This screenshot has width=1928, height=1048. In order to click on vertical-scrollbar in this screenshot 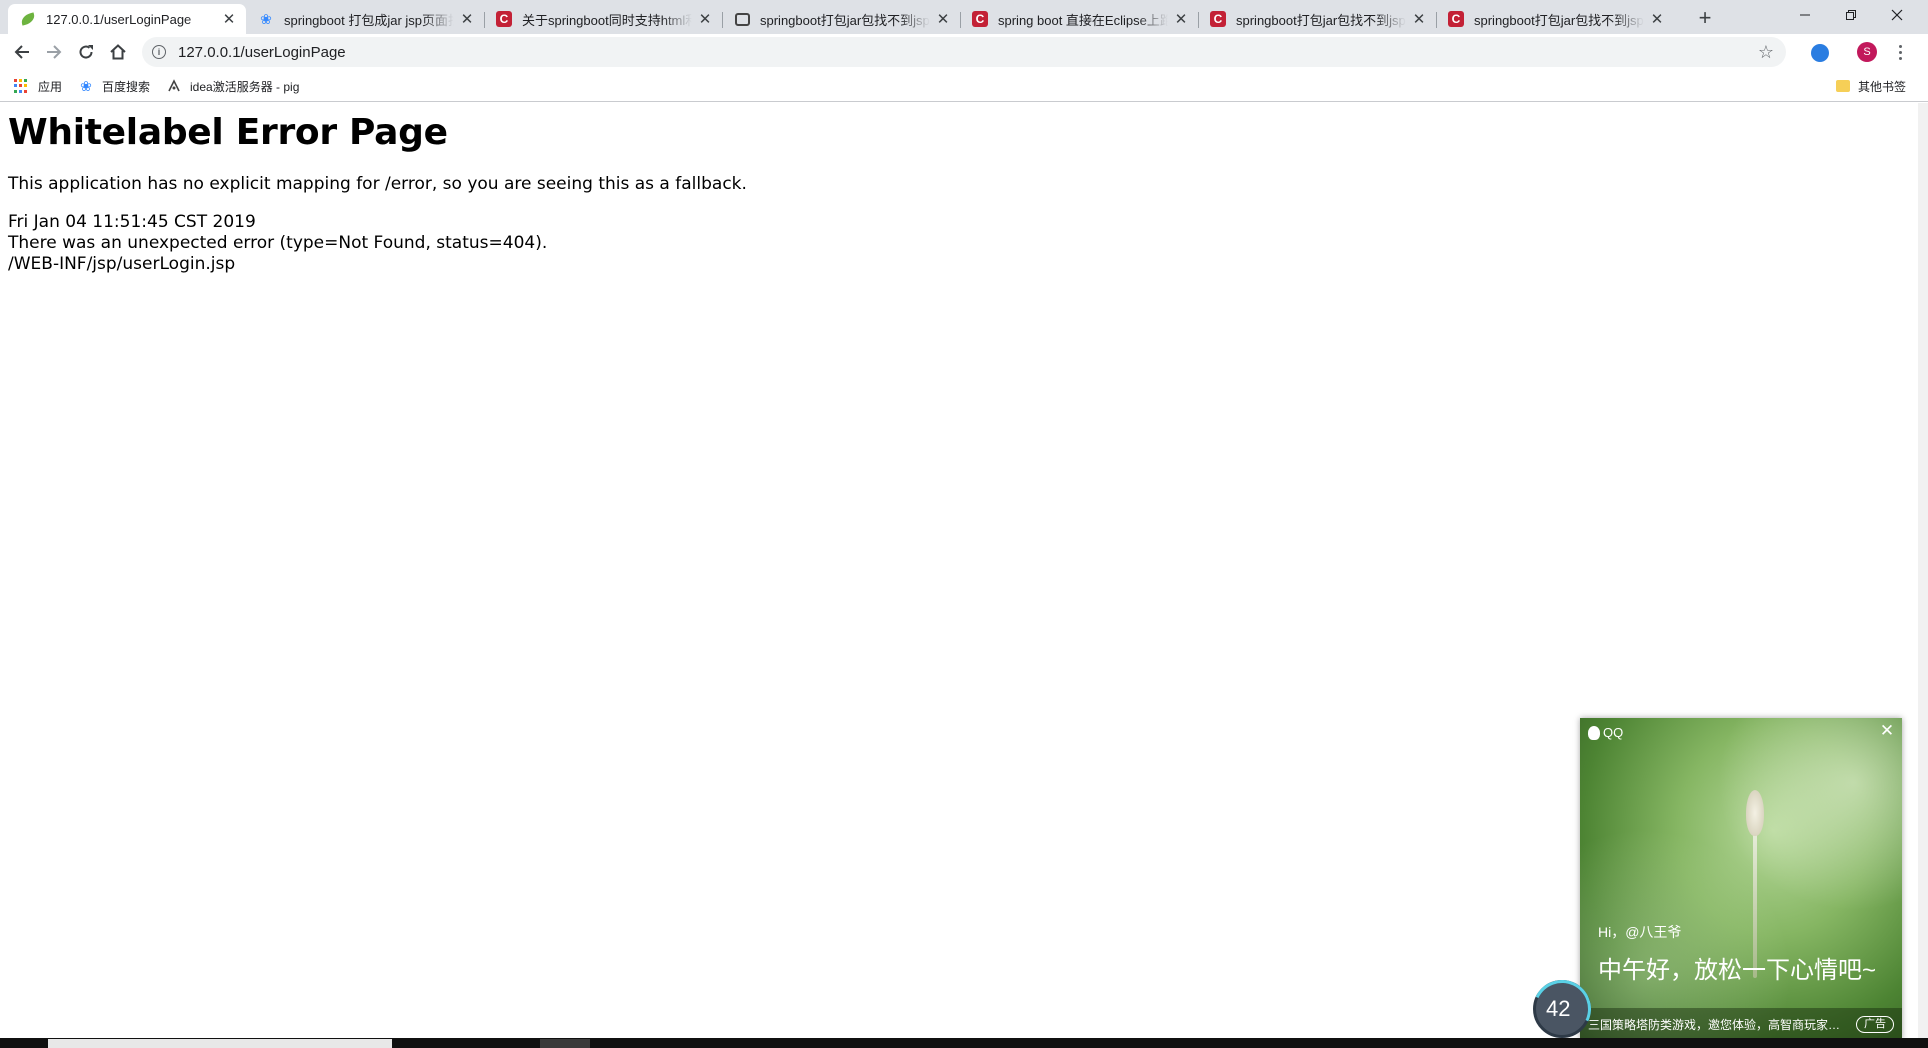, I will do `click(1923, 570)`.